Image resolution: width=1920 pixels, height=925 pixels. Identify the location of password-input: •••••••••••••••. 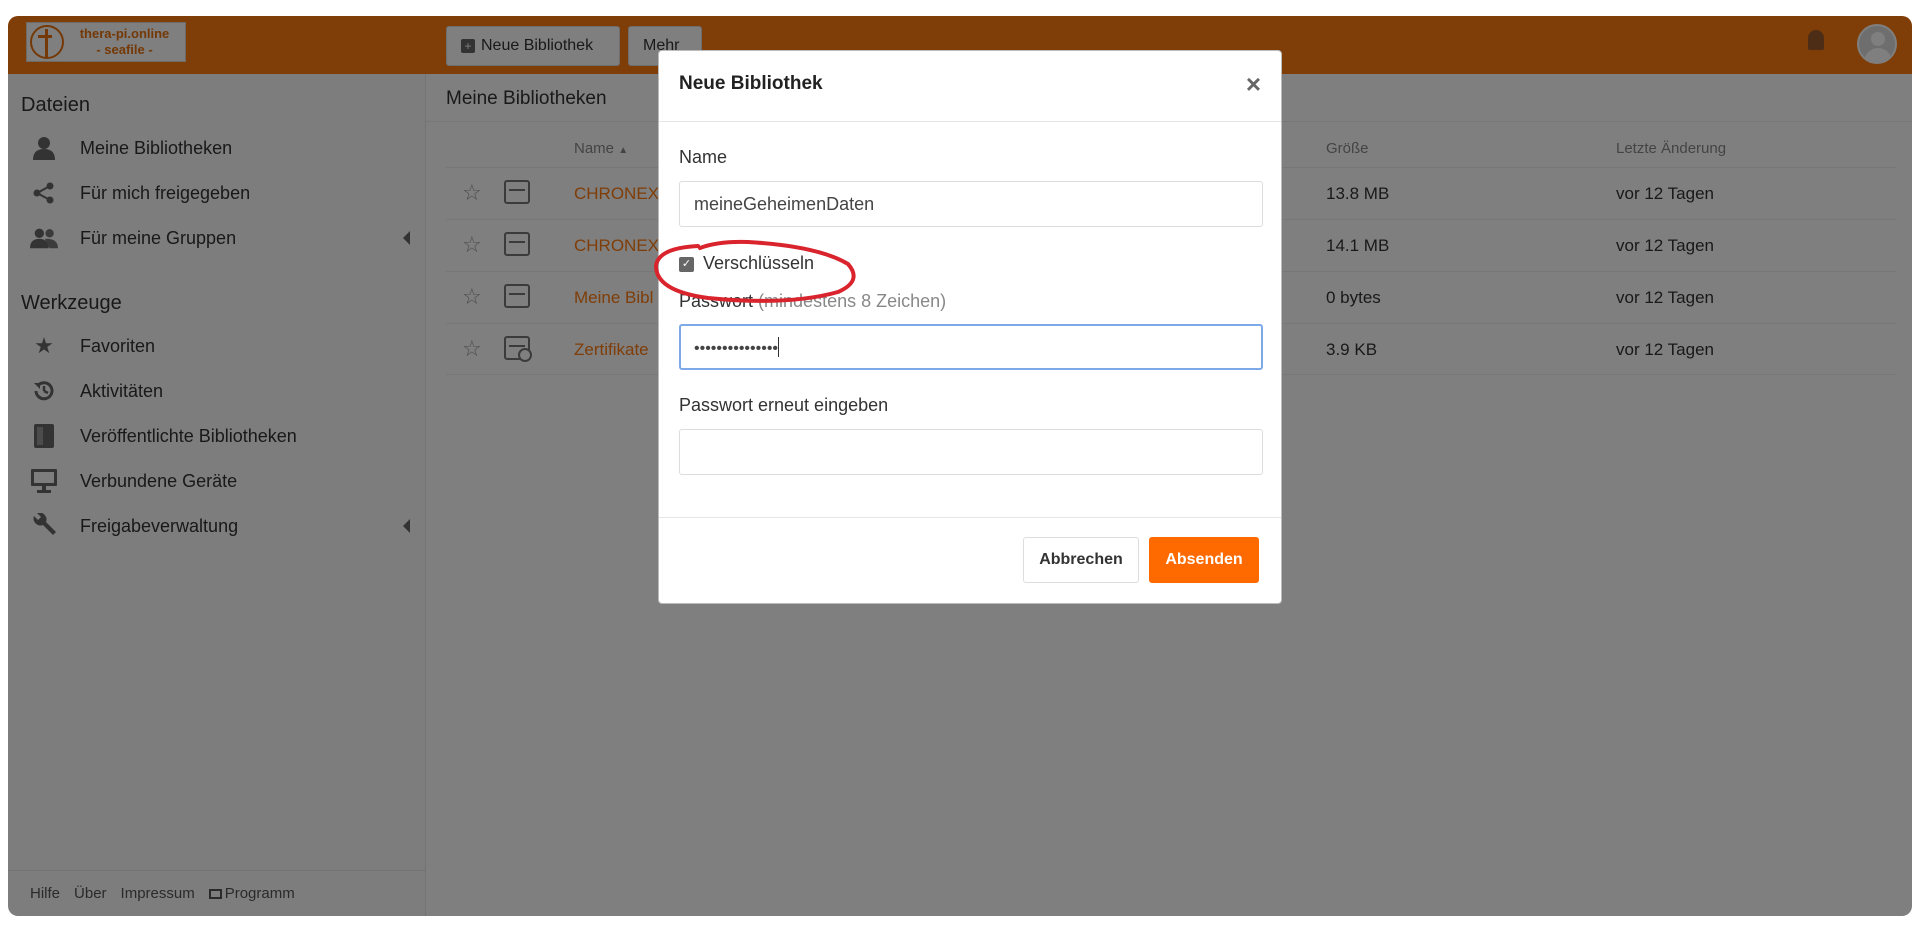
(971, 347).